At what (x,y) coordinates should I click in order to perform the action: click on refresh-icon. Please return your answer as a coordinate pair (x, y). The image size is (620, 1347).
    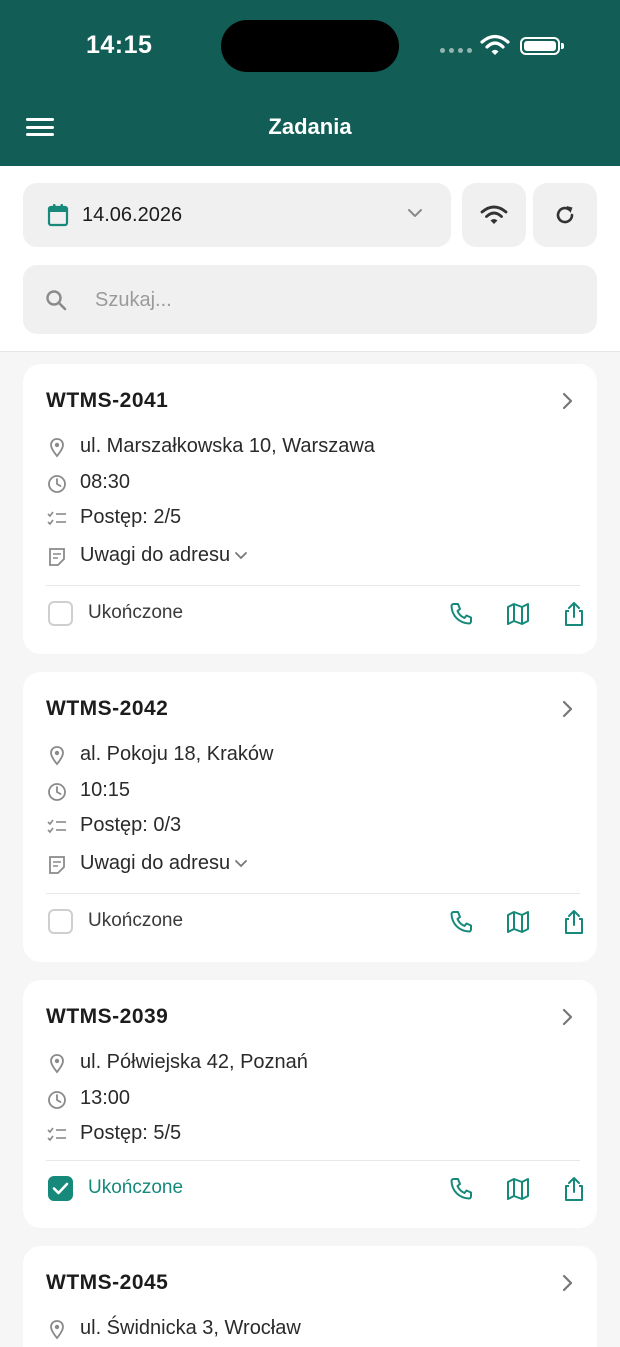
    Looking at the image, I should click on (565, 215).